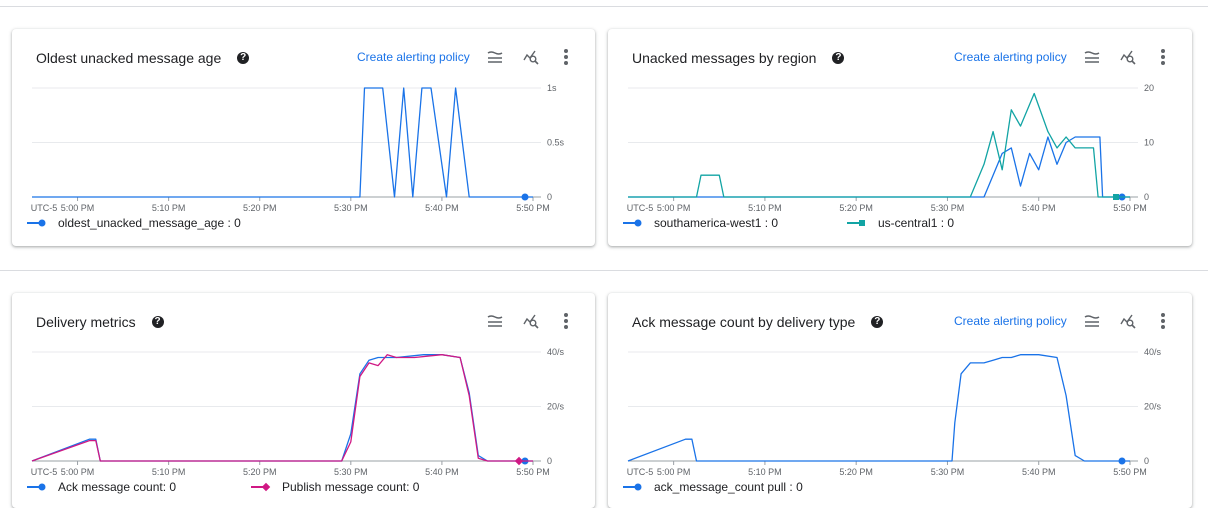 This screenshot has height=508, width=1208. What do you see at coordinates (149, 223) in the screenshot?
I see `legend-label: oldest_unacked_message_age : 0` at bounding box center [149, 223].